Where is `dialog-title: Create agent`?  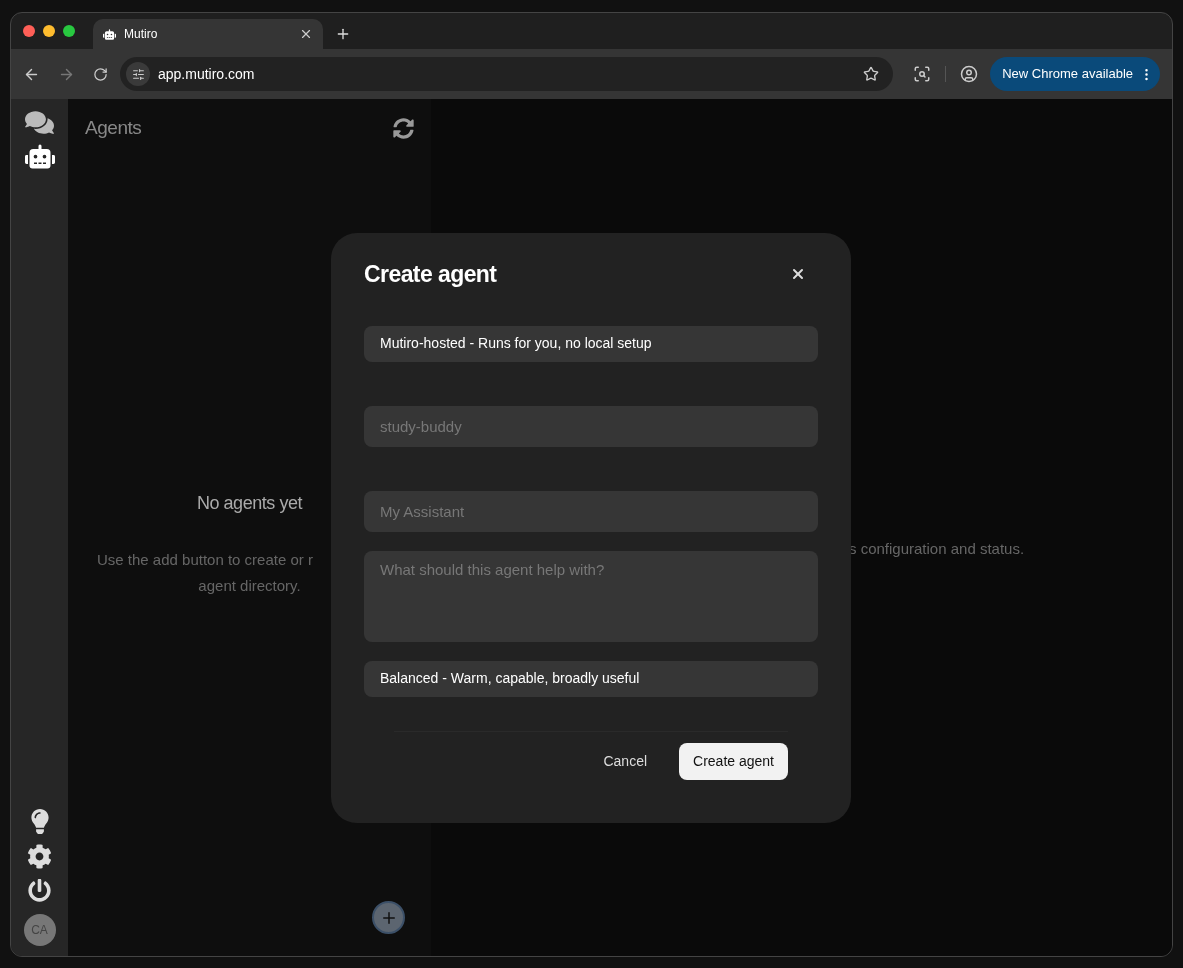
dialog-title: Create agent is located at coordinates (430, 274).